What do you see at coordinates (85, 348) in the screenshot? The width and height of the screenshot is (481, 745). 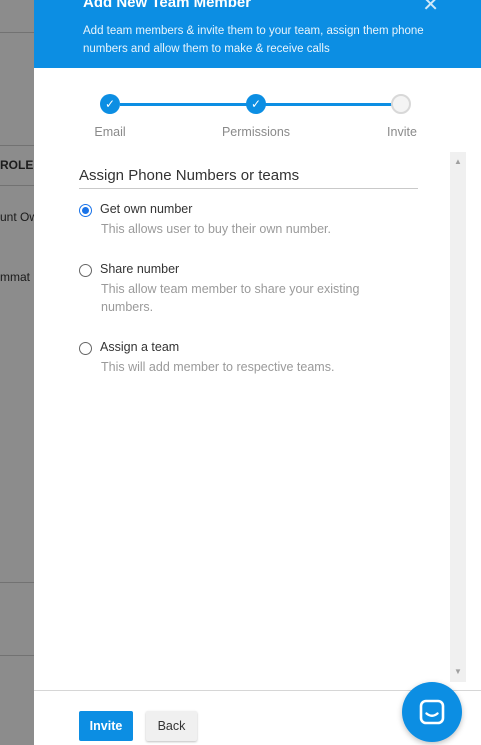 I see `radio-assign-team` at bounding box center [85, 348].